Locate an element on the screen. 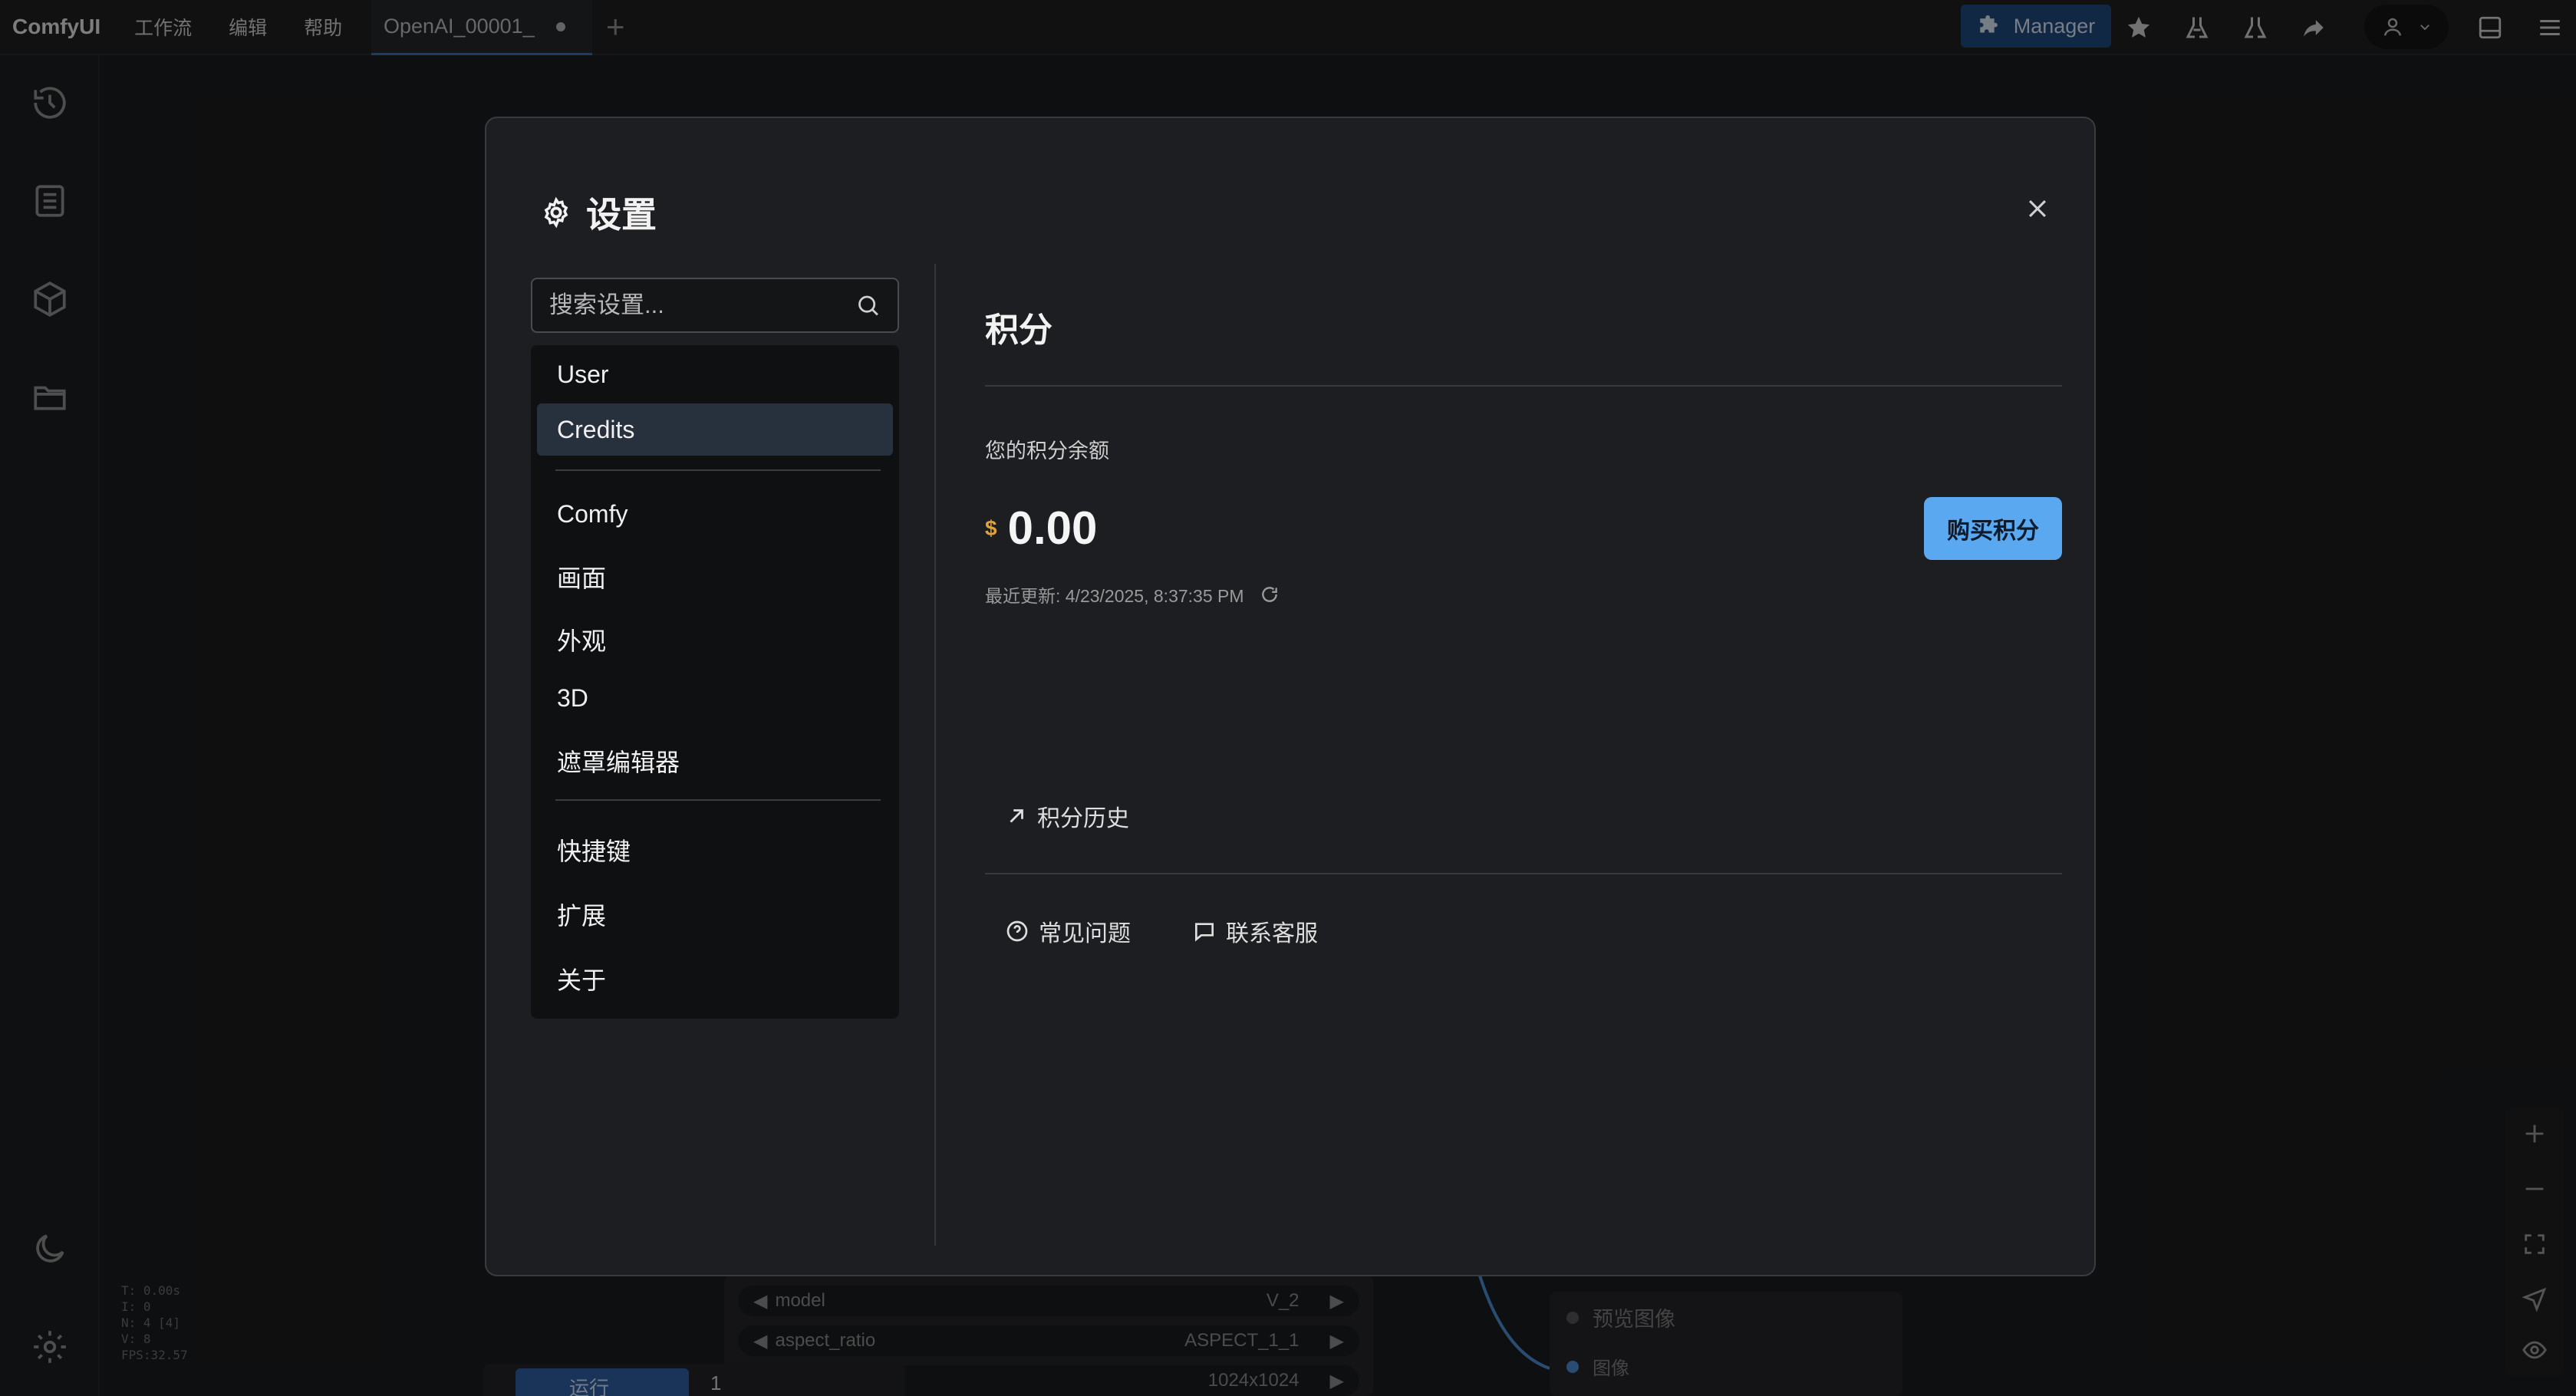  nav-item-credits: Credits is located at coordinates (715, 430).